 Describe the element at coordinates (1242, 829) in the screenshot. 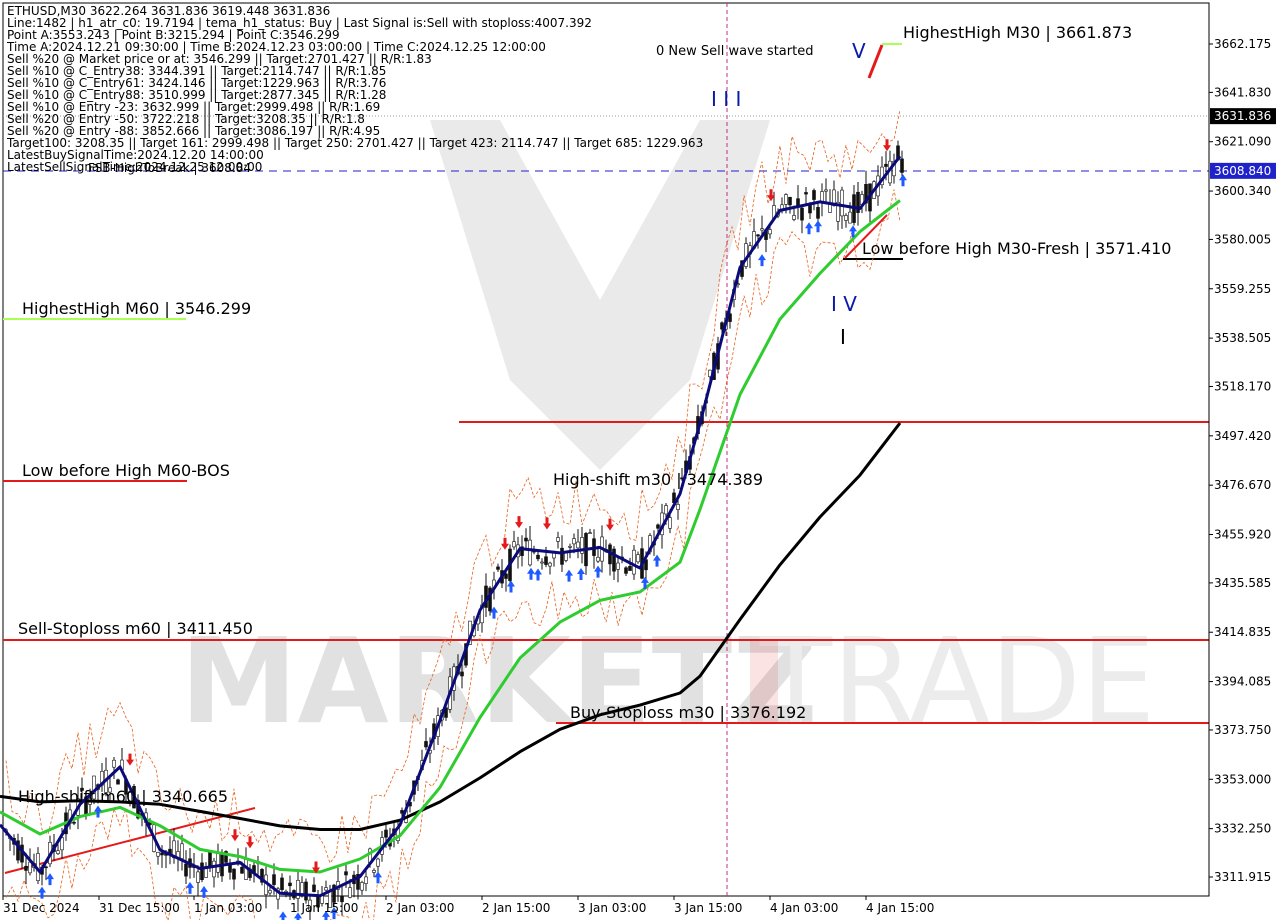

I see `price-tick-label: 3332.250` at that location.